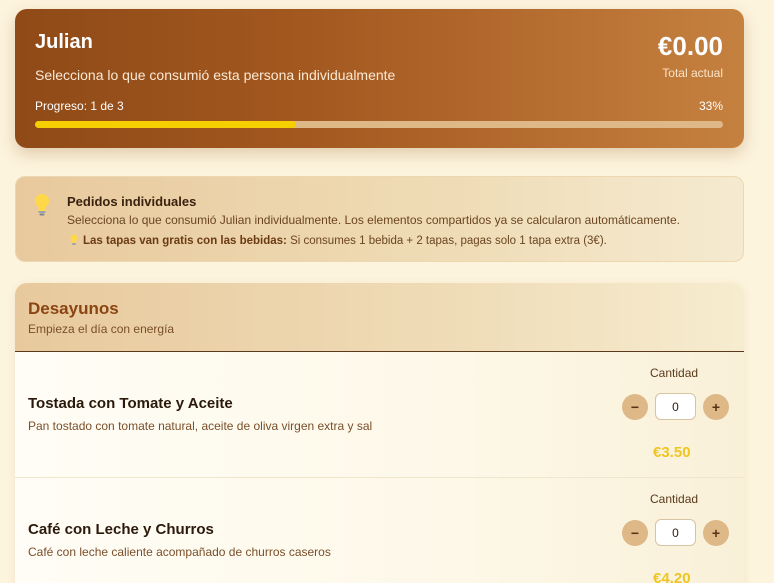 Image resolution: width=774 pixels, height=583 pixels. What do you see at coordinates (121, 529) in the screenshot?
I see `item-name: Café con Leche y Churros` at bounding box center [121, 529].